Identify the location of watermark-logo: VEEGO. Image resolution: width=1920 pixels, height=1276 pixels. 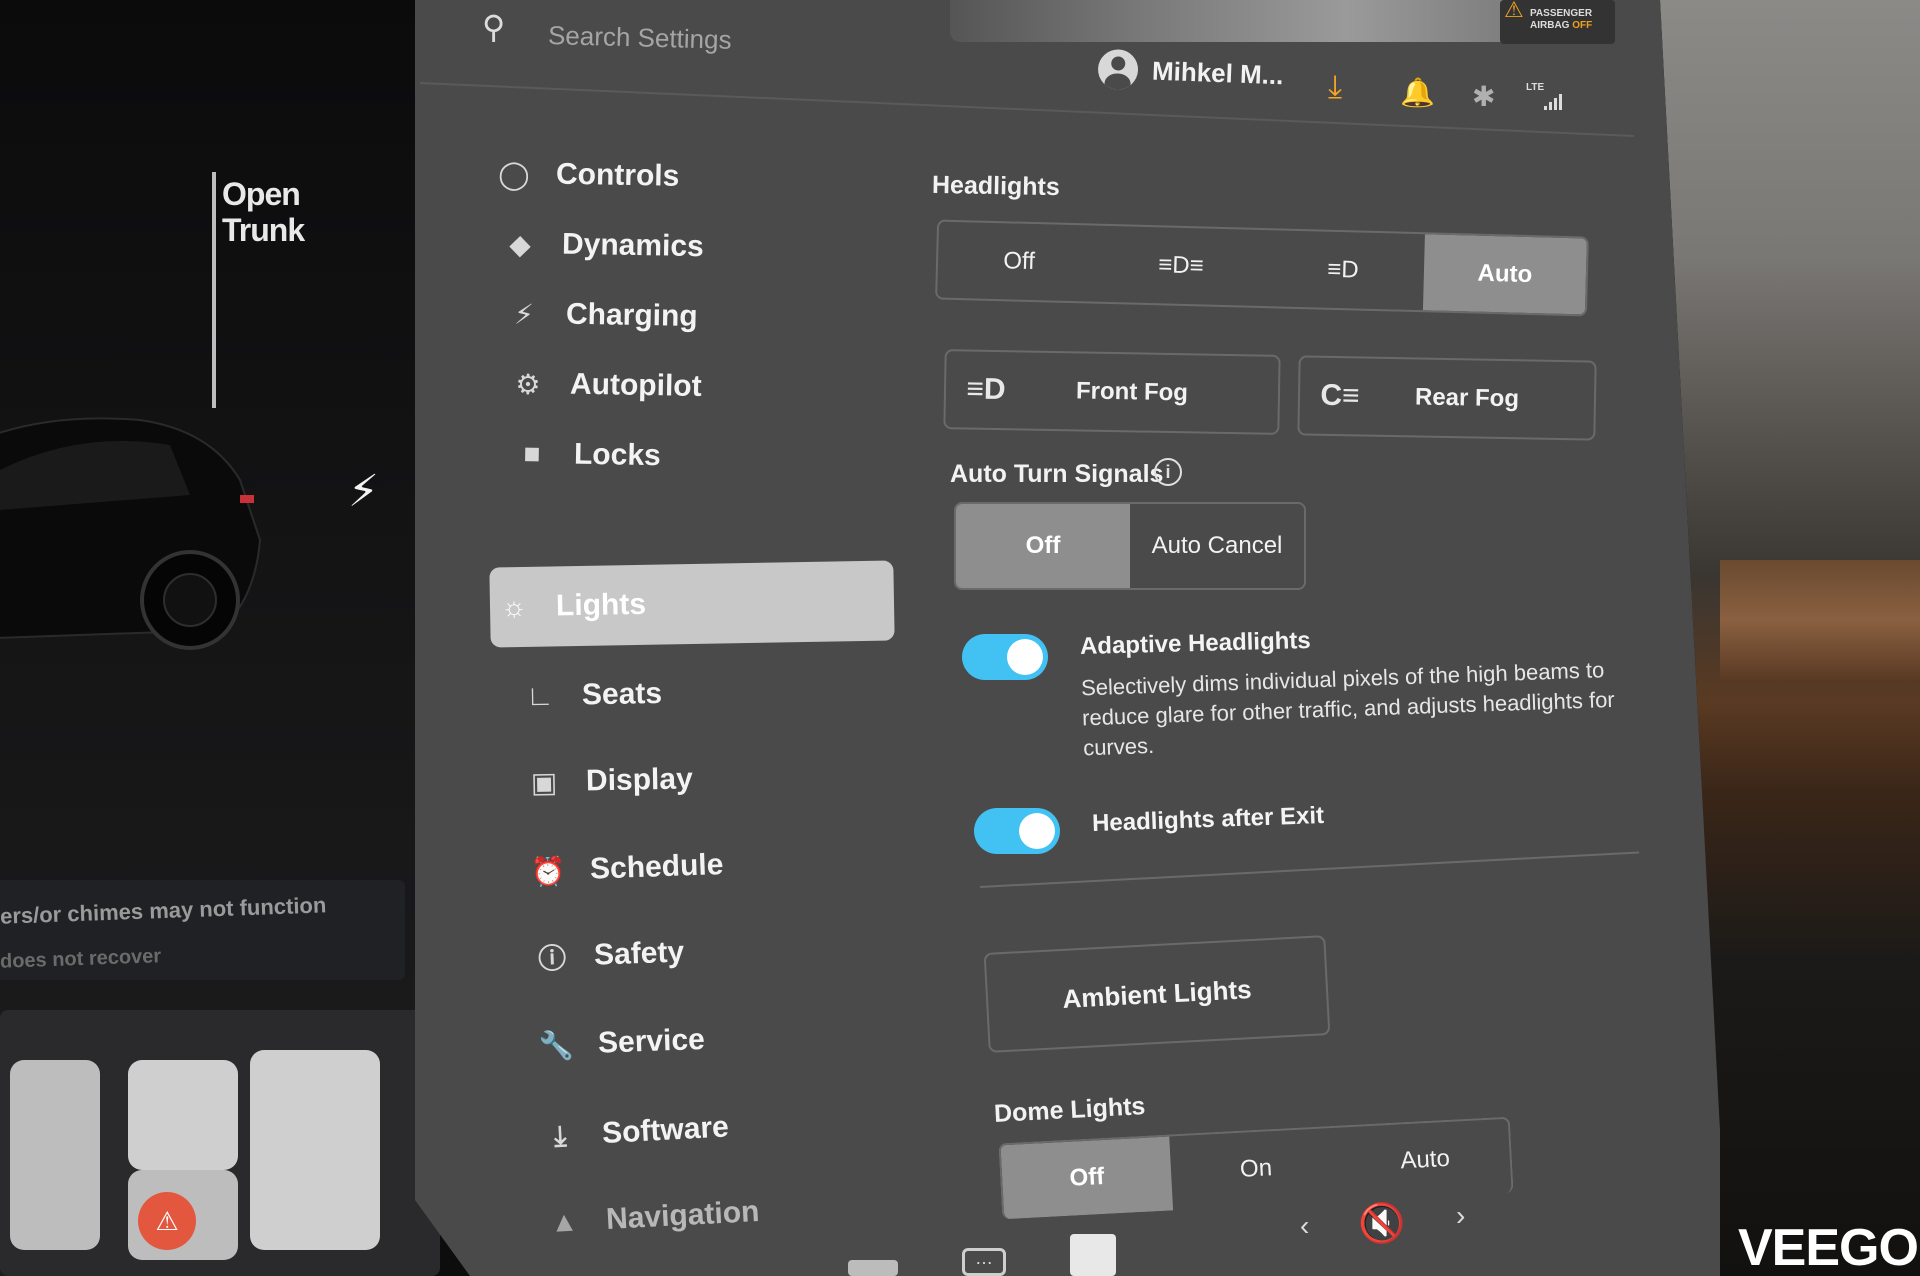
(1828, 1247).